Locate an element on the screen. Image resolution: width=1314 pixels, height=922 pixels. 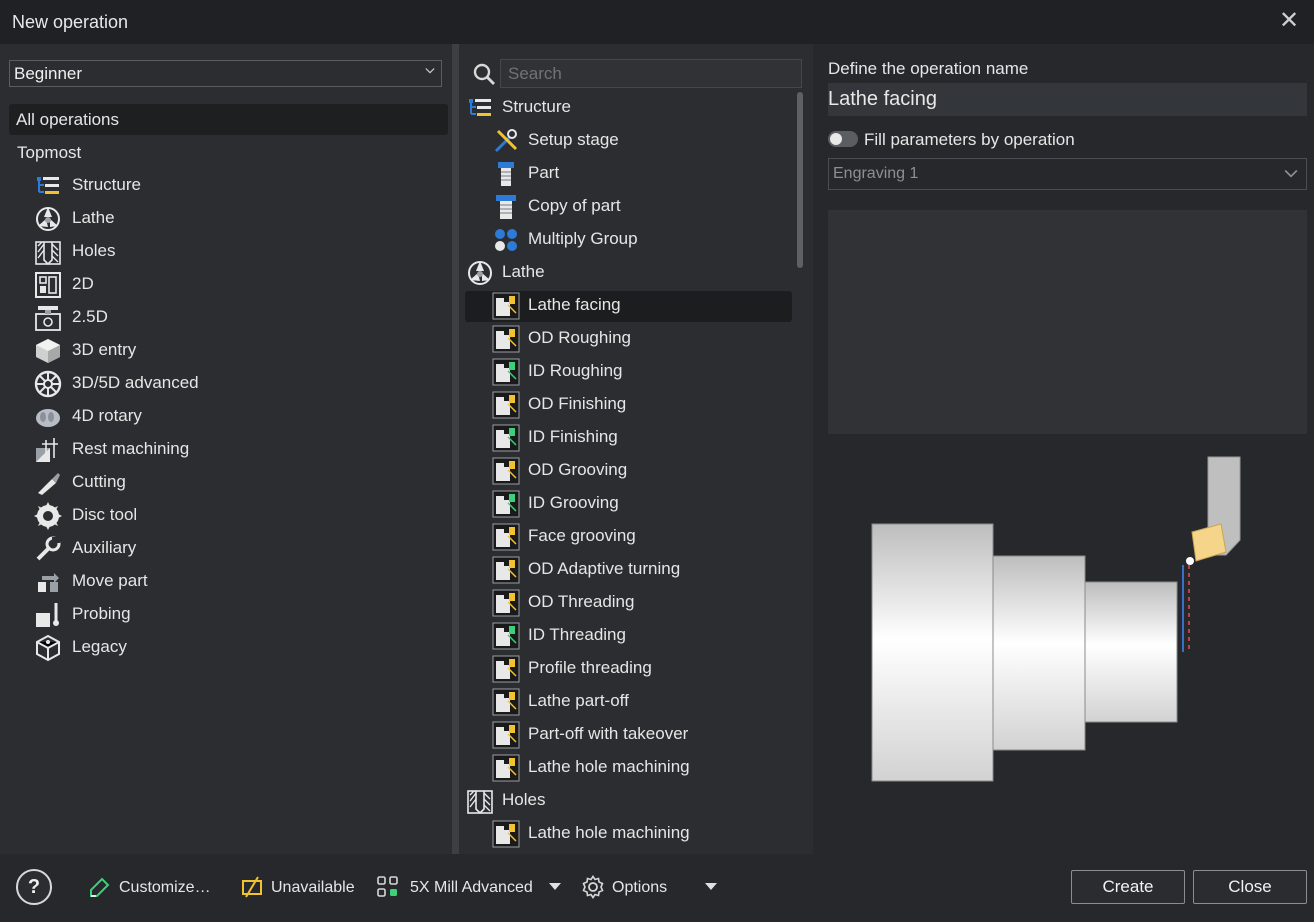
category-item-label: 4D rotary is located at coordinates (107, 415).